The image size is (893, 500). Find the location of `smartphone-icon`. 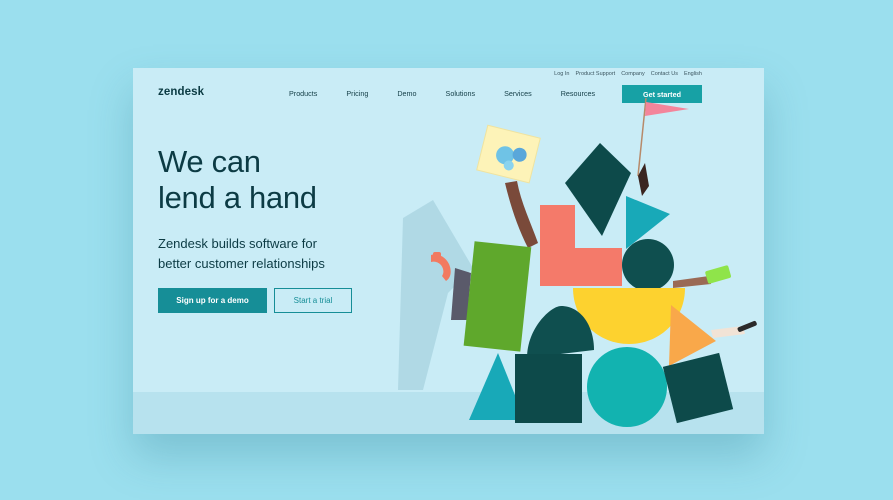

smartphone-icon is located at coordinates (718, 274).